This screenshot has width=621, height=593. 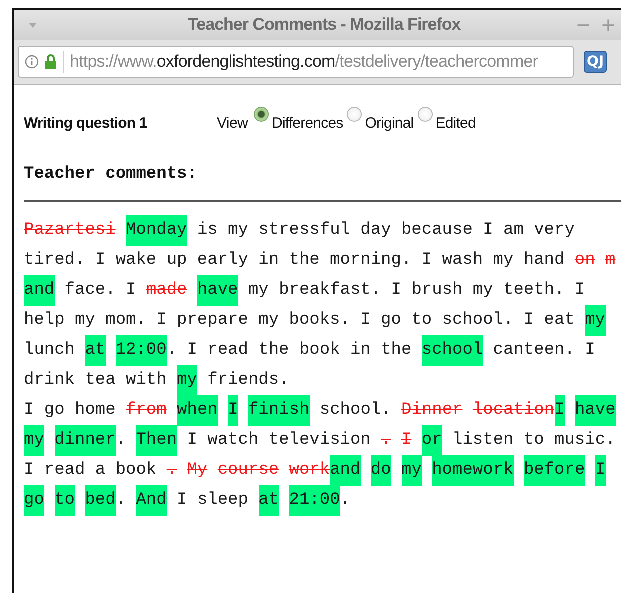 What do you see at coordinates (232, 123) in the screenshot?
I see `view-label: View` at bounding box center [232, 123].